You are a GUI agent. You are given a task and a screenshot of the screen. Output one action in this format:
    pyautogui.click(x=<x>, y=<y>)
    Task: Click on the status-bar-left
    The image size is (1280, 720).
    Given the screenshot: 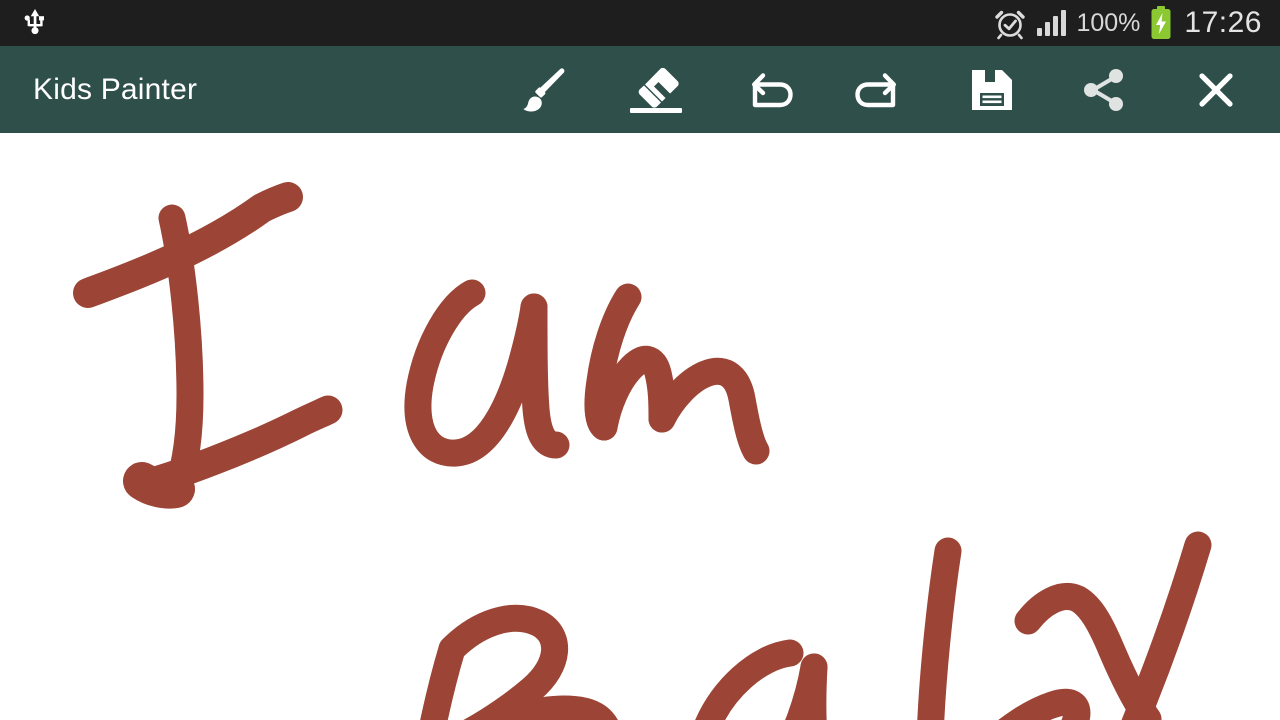 What is the action you would take?
    pyautogui.click(x=24, y=23)
    